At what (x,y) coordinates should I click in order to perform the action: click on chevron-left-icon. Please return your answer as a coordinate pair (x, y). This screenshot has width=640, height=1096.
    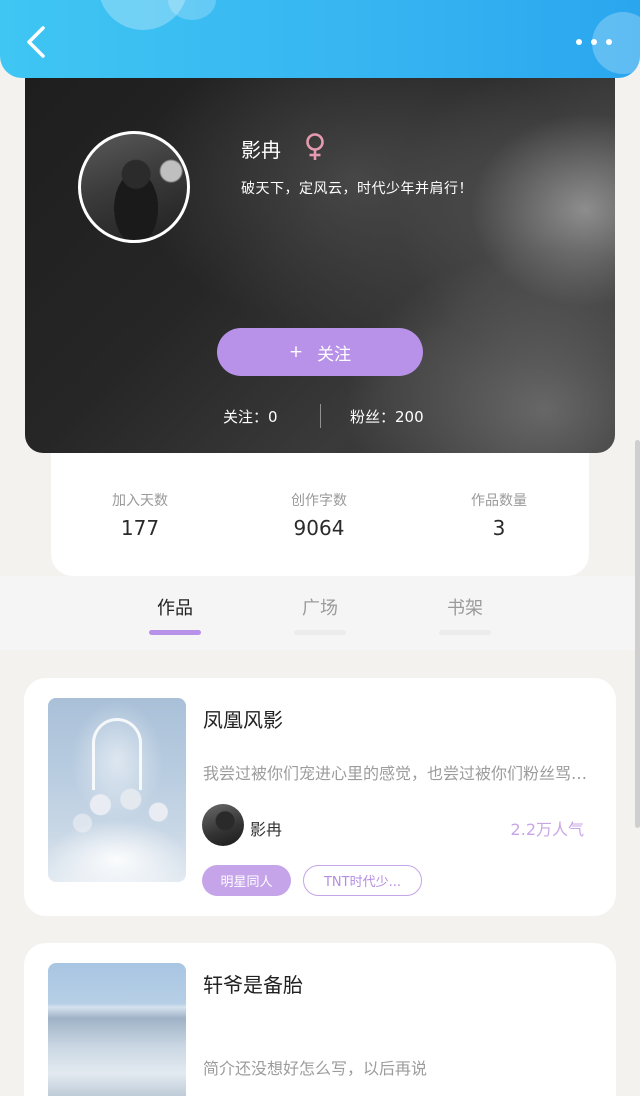
    Looking at the image, I should click on (36, 42).